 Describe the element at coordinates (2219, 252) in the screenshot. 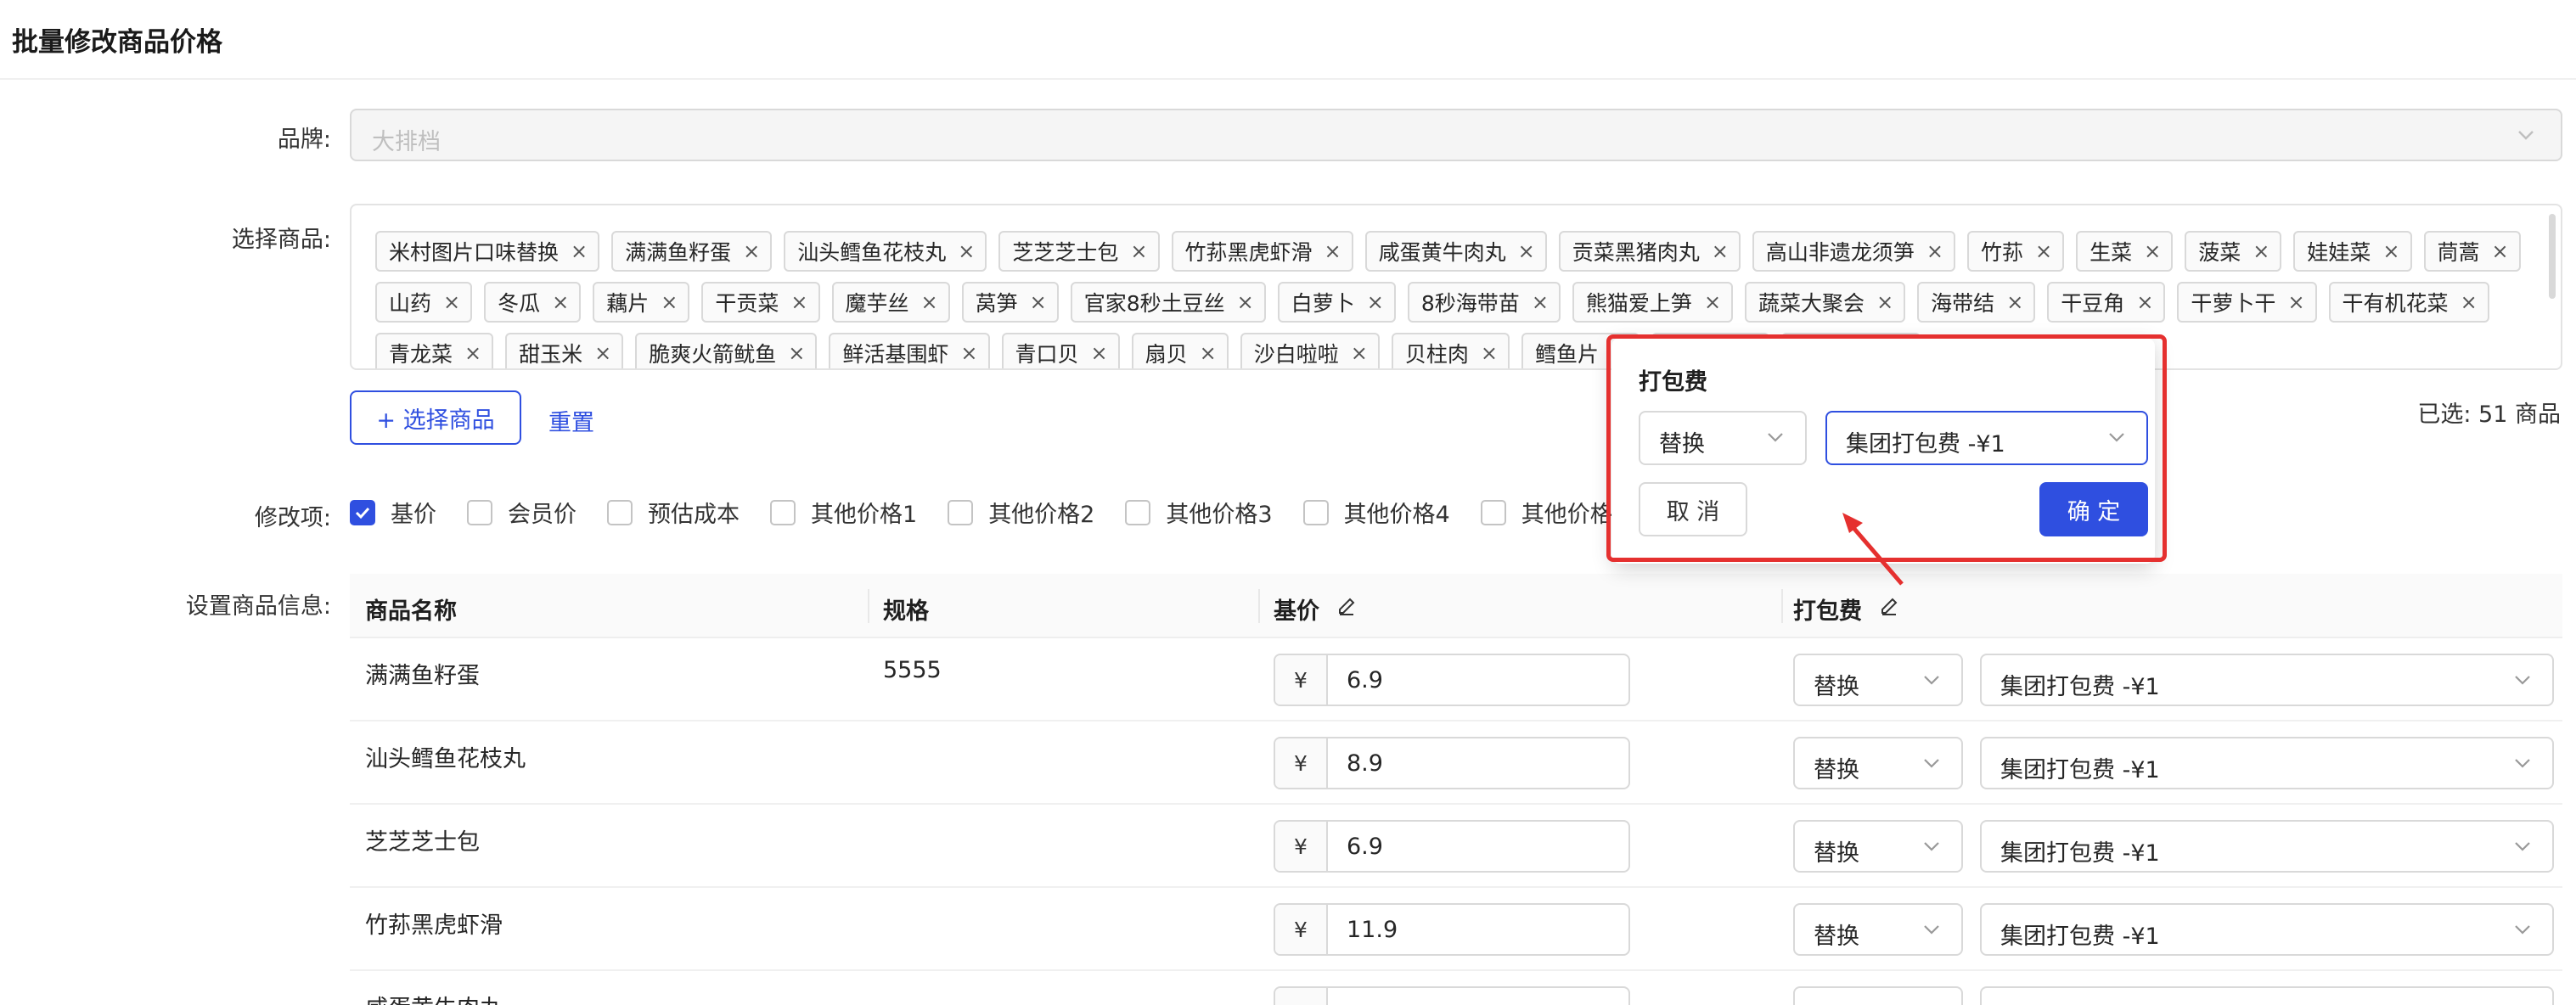

I see `product-tag-label: 菠菜` at that location.